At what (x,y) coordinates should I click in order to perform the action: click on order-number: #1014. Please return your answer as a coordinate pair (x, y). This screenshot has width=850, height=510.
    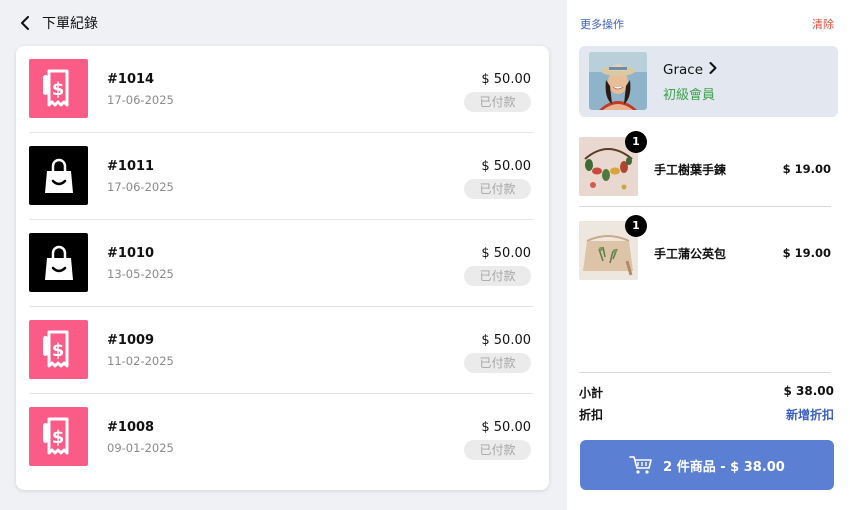
    Looking at the image, I should click on (131, 79).